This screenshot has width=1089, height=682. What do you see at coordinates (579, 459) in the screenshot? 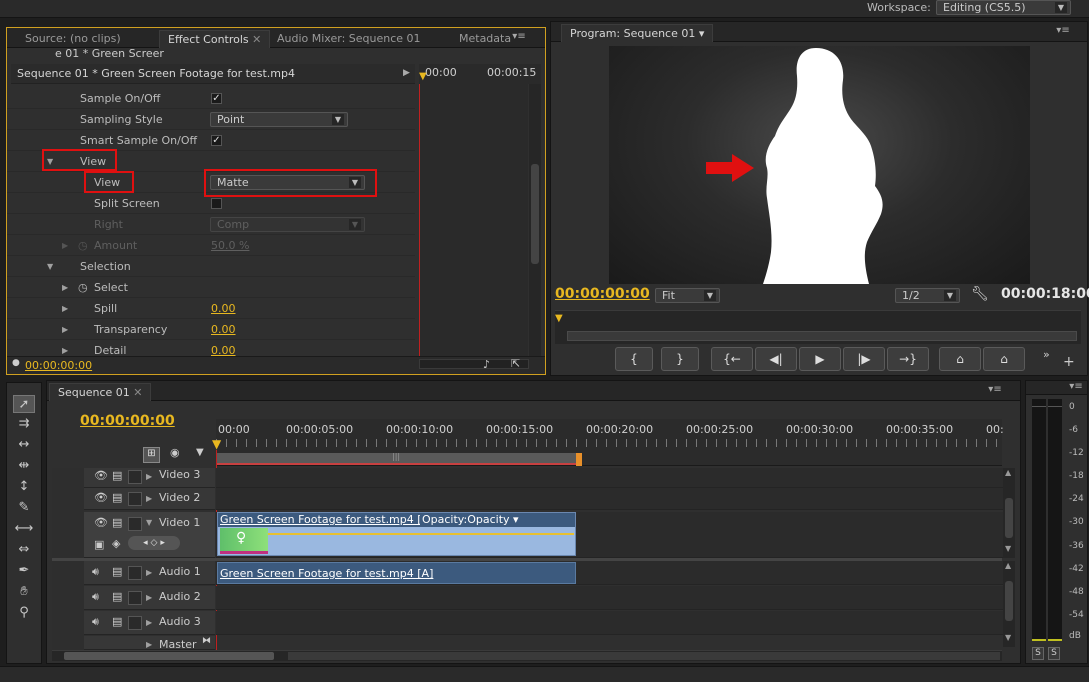
I see `work-area-end-icon` at bounding box center [579, 459].